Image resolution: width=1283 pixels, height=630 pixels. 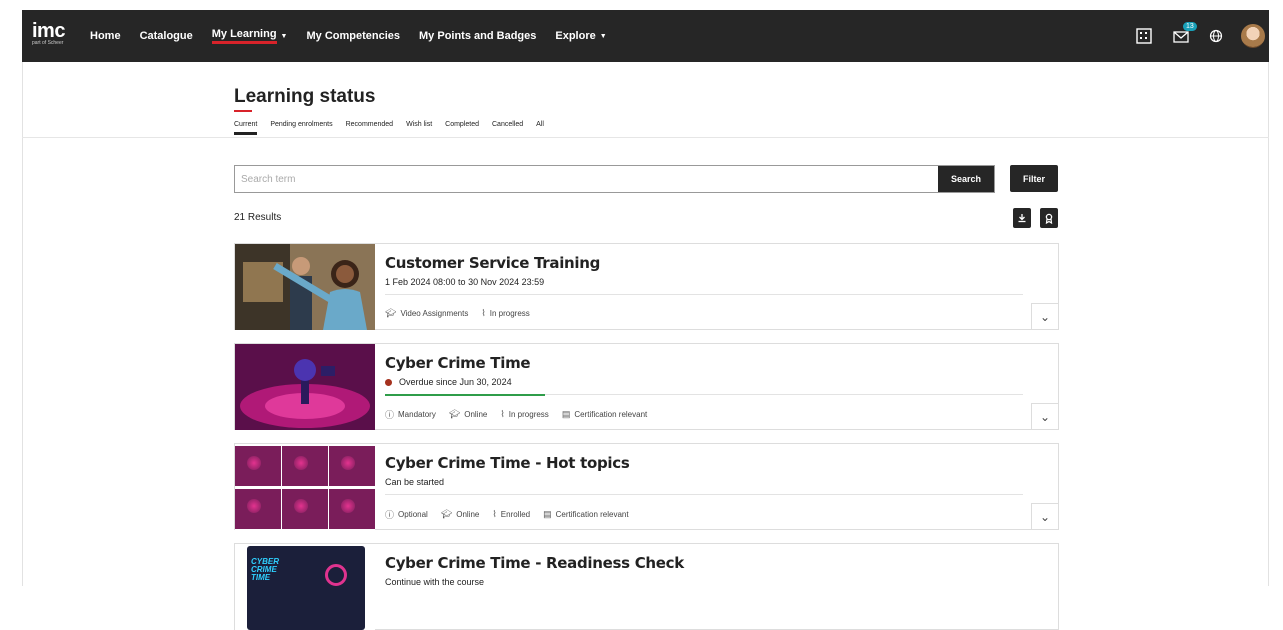 I want to click on certificate-download-icon, so click(x=1049, y=218).